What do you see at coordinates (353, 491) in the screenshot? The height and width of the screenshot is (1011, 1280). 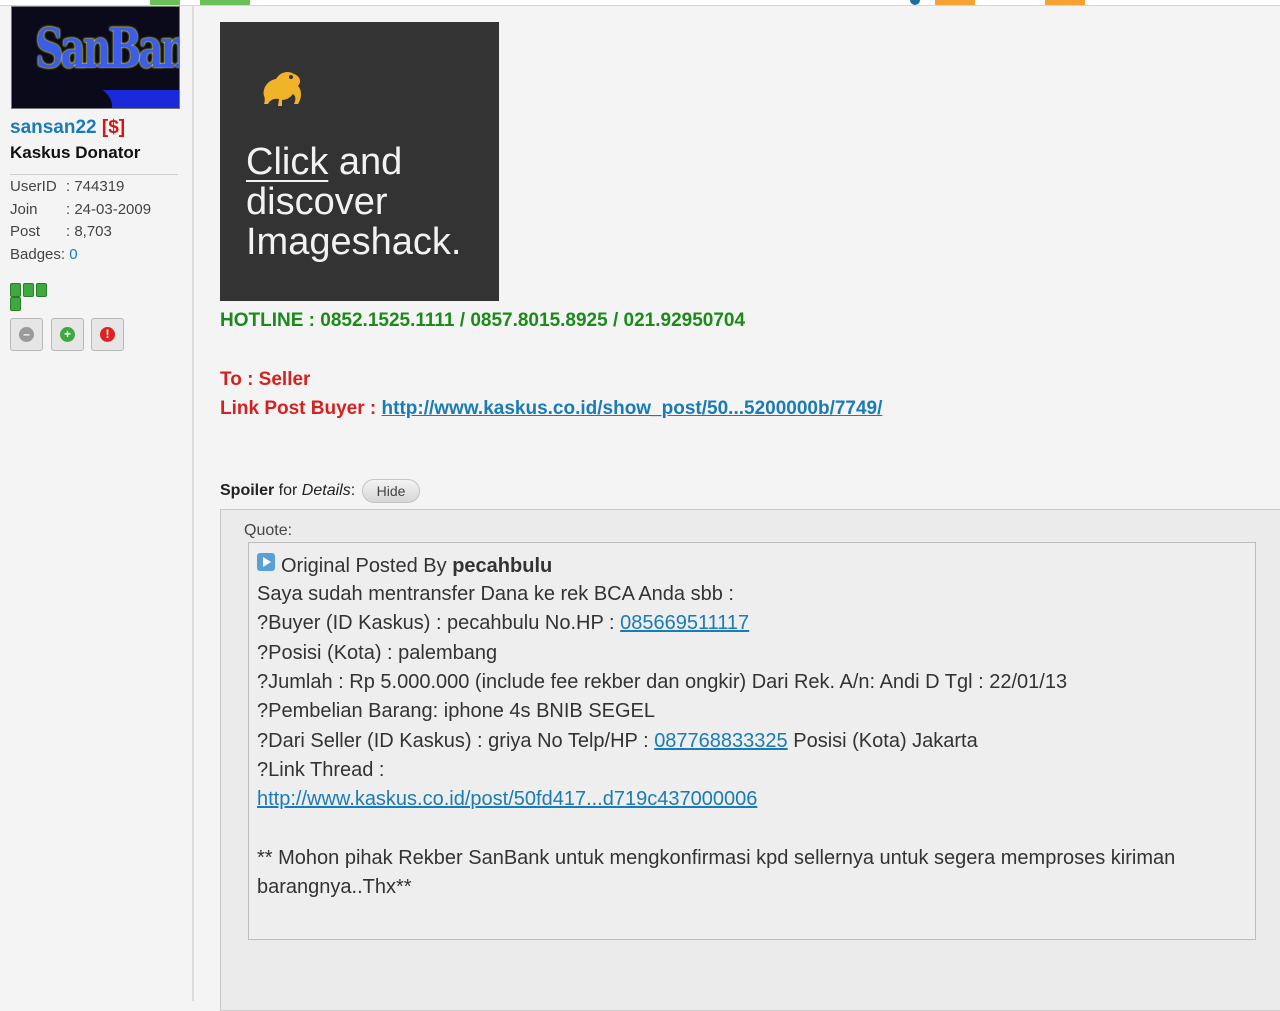 I see `spoiler-colon: :` at bounding box center [353, 491].